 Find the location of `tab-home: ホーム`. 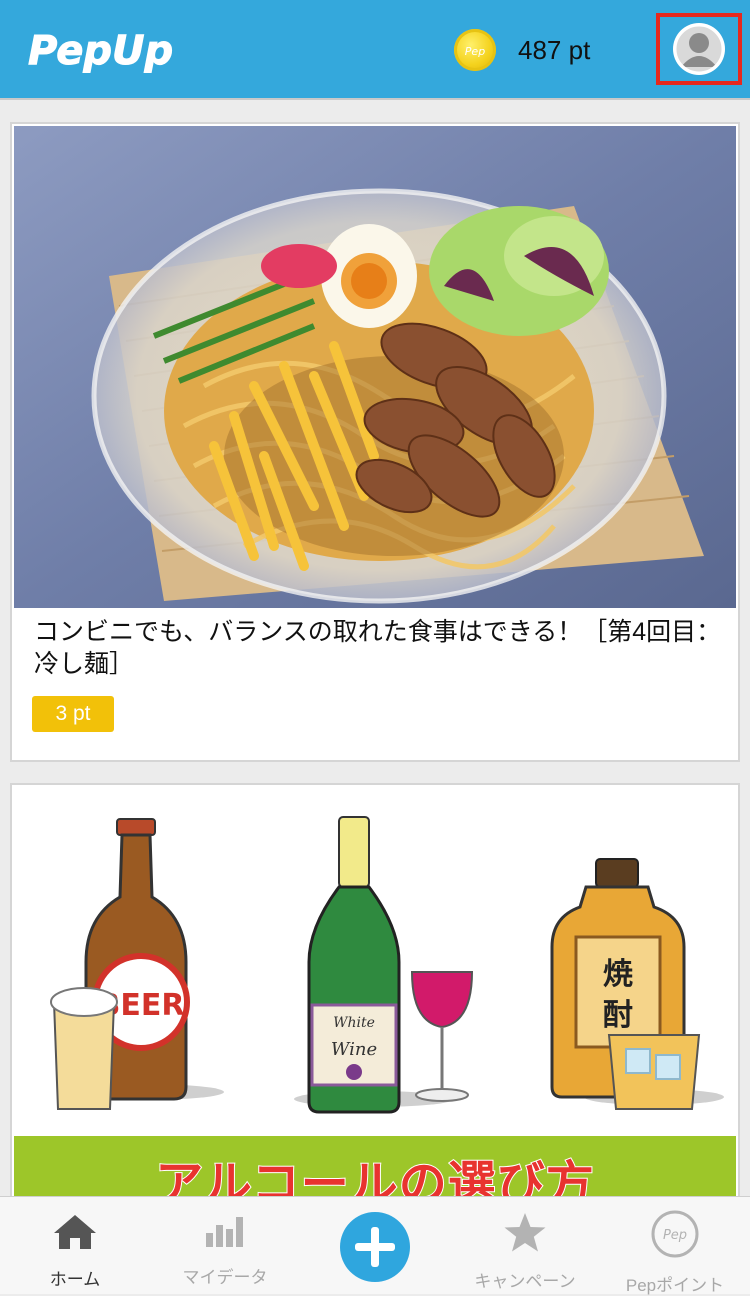

tab-home: ホーム is located at coordinates (75, 1246).